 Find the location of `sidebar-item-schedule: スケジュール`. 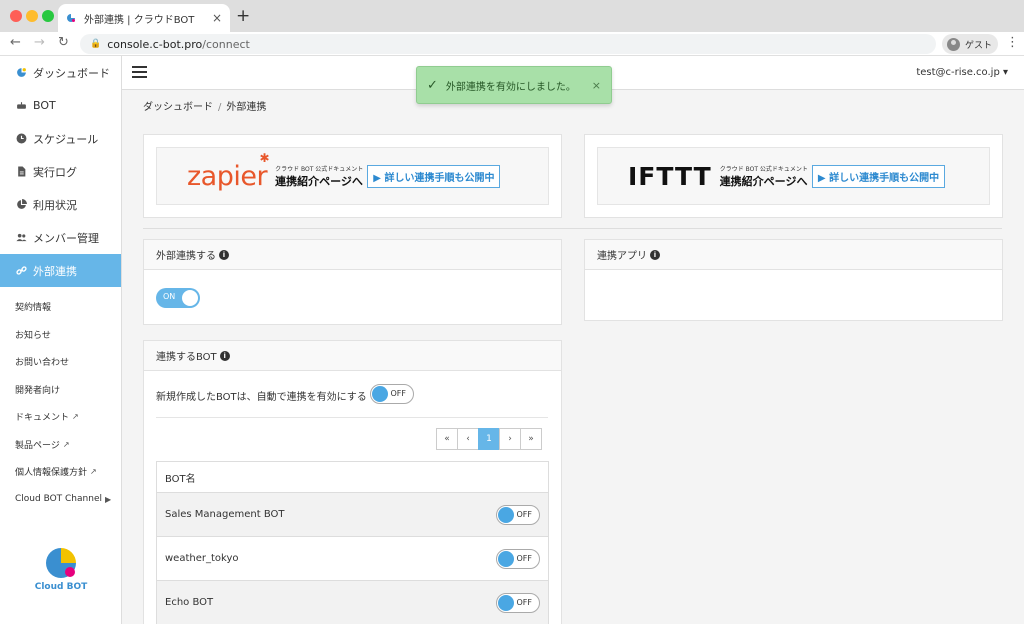

sidebar-item-schedule: スケジュール is located at coordinates (60, 138).